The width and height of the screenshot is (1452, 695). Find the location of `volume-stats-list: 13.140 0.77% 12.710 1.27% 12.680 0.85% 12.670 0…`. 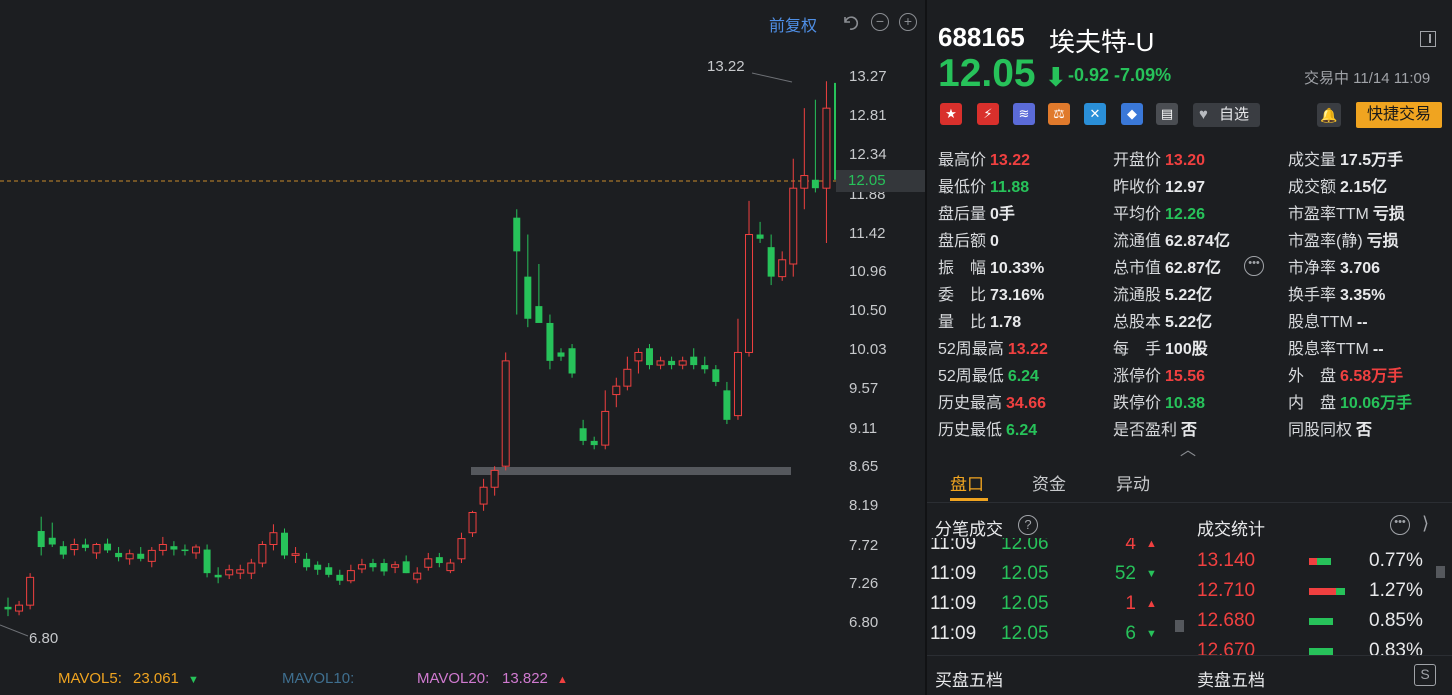

volume-stats-list: 13.140 0.77% 12.710 1.27% 12.680 0.85% 12.670 0… is located at coordinates (1189, 596).